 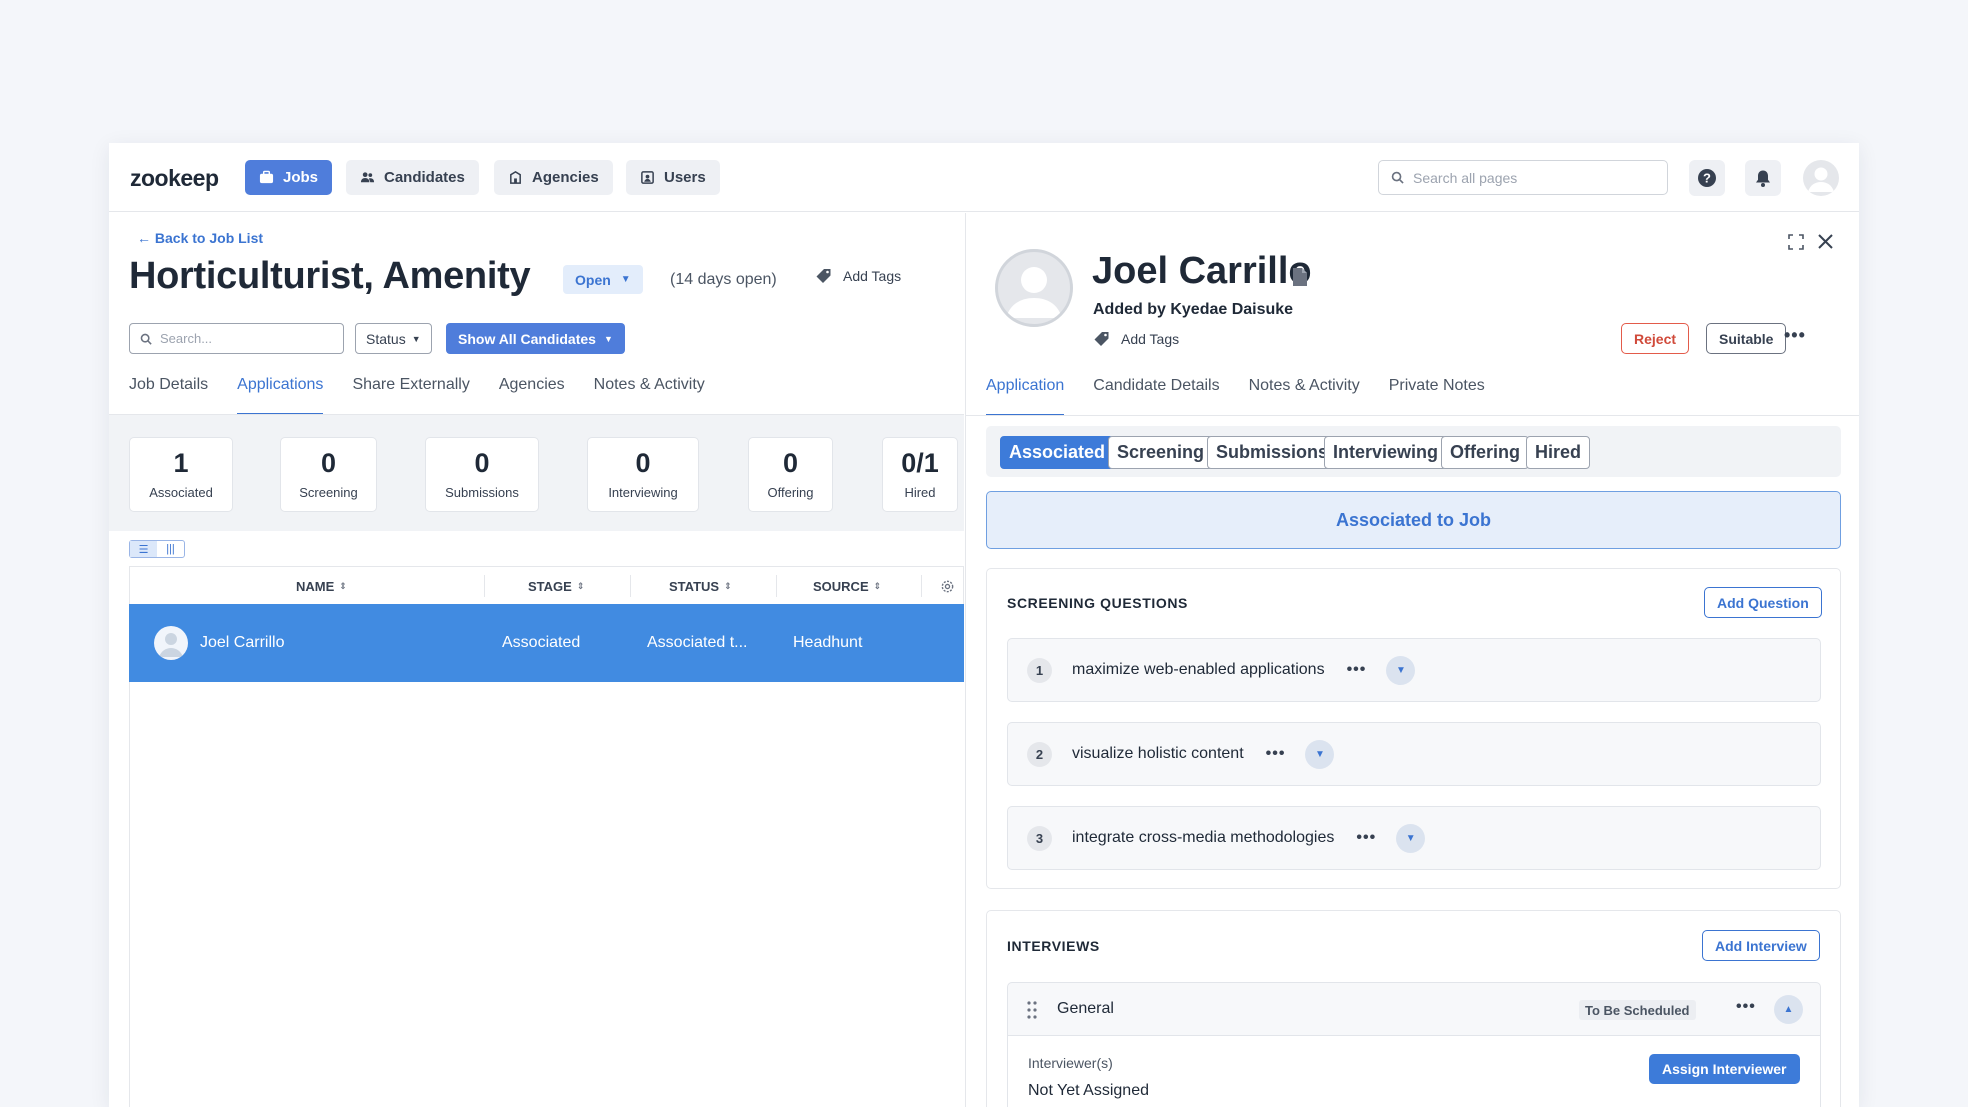 I want to click on column-view-icon: |||, so click(x=170, y=549).